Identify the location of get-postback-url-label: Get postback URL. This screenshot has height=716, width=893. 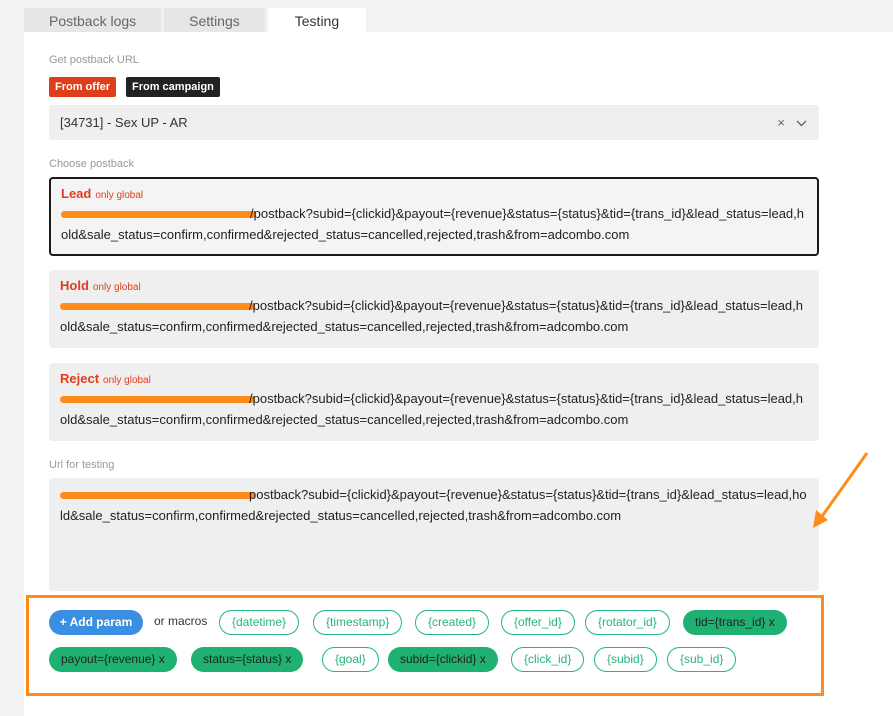
(94, 60).